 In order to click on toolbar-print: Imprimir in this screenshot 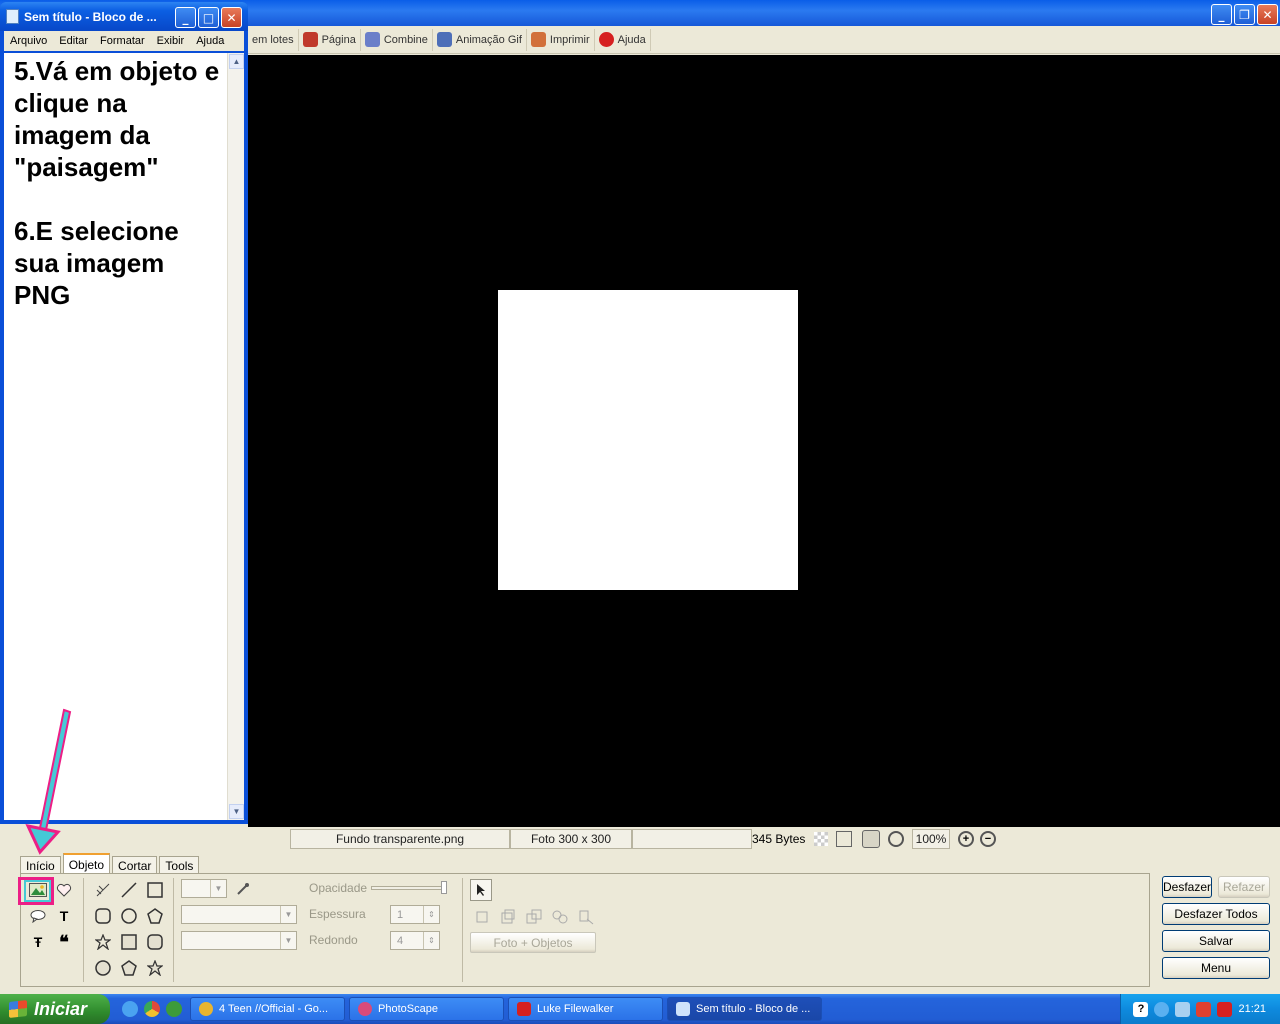, I will do `click(561, 39)`.